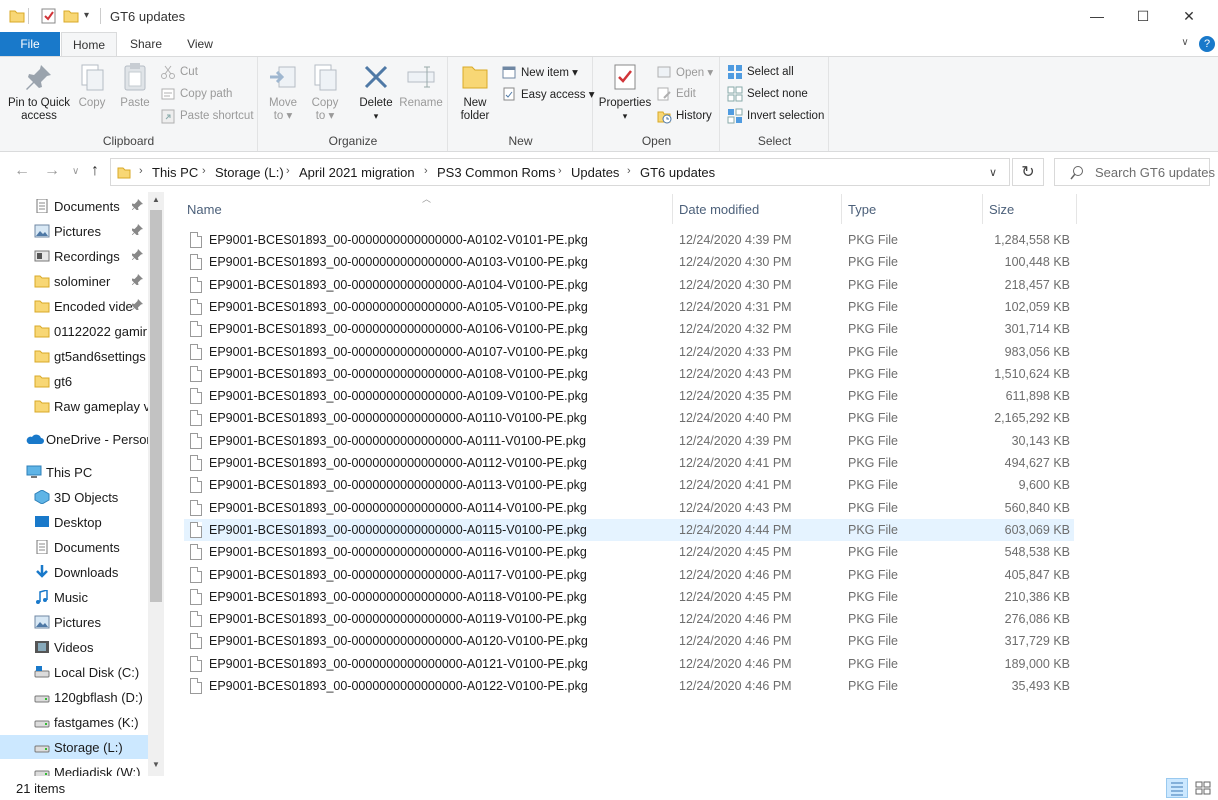 This screenshot has height=800, width=1218. I want to click on invert-selection-button: Invert selection, so click(775, 116).